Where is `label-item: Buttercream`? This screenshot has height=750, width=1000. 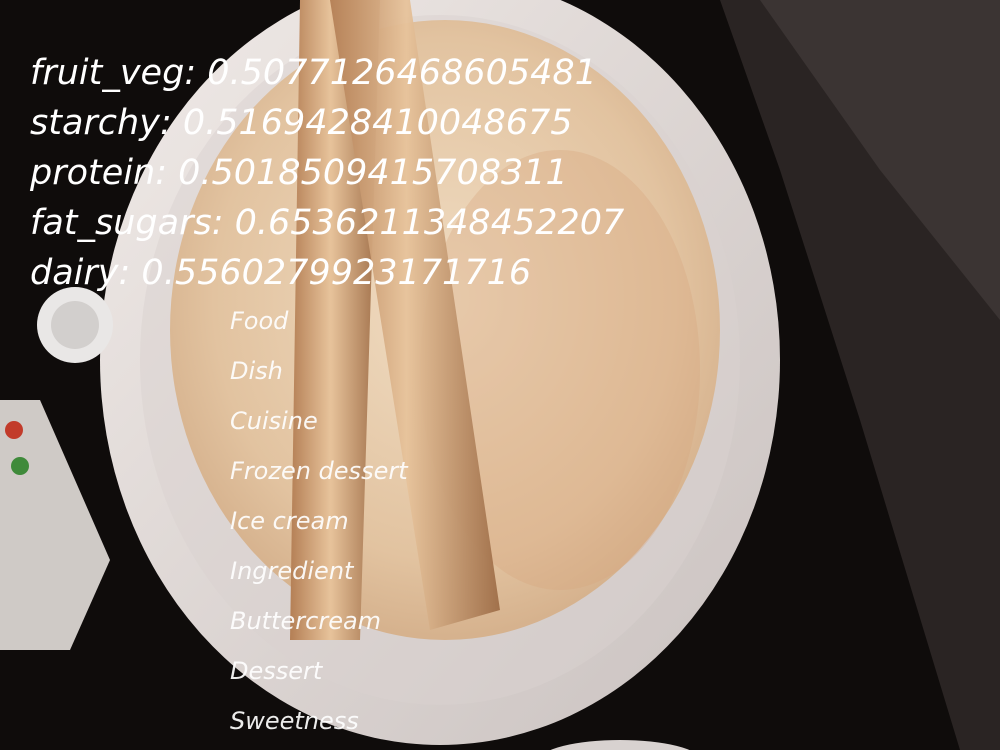 label-item: Buttercream is located at coordinates (306, 621).